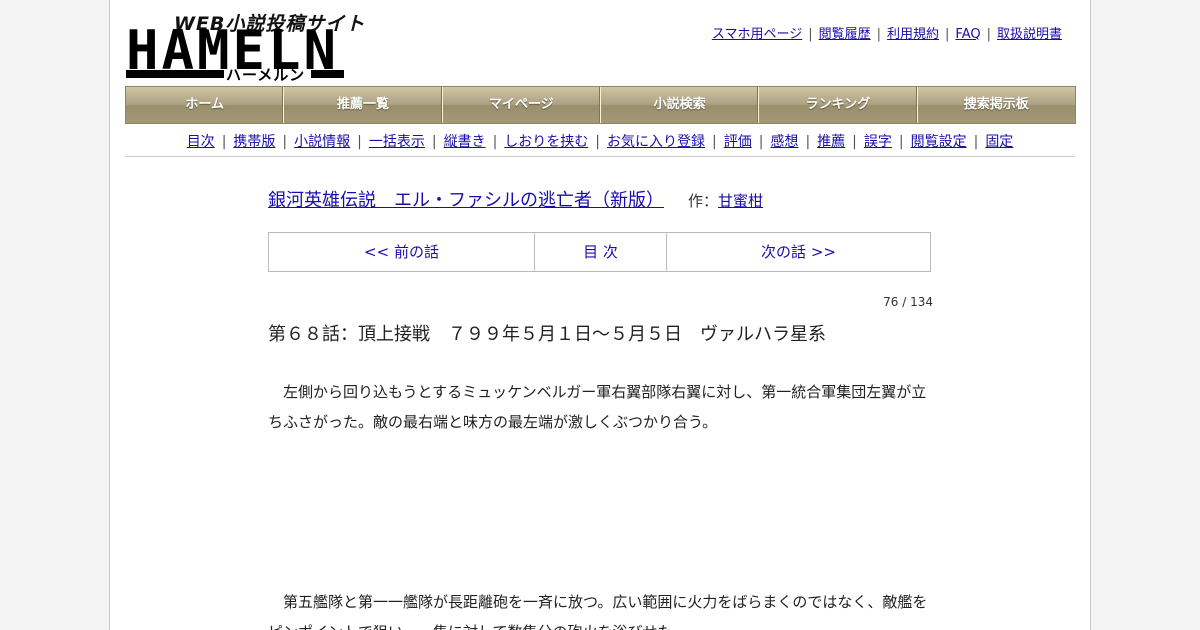 This screenshot has width=1200, height=630. I want to click on subnav-mobile: 携帯版, so click(254, 142).